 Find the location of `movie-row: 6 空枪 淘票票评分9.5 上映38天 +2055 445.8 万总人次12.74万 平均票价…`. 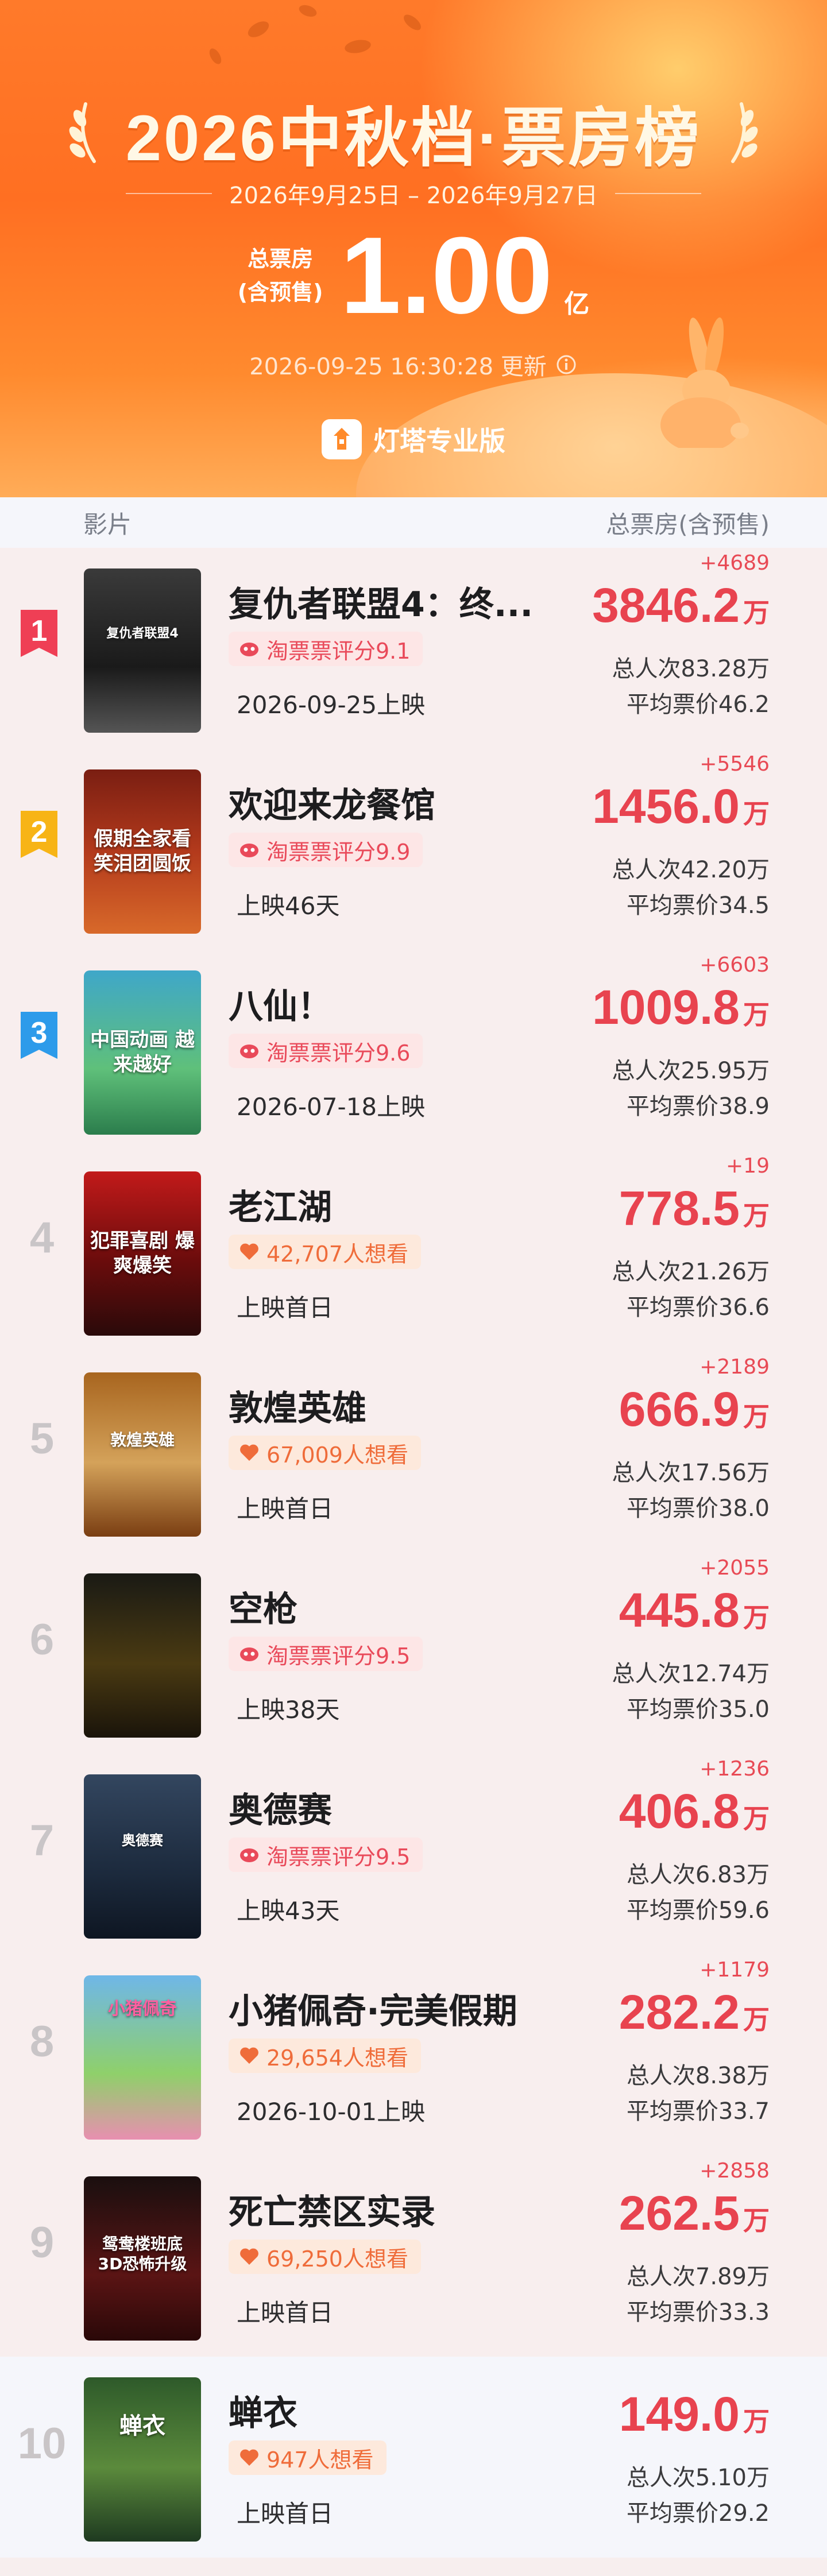

movie-row: 6 空枪 淘票票评分9.5 上映38天 +2055 445.8 万总人次12.74万 平均票价… is located at coordinates (413, 1653).